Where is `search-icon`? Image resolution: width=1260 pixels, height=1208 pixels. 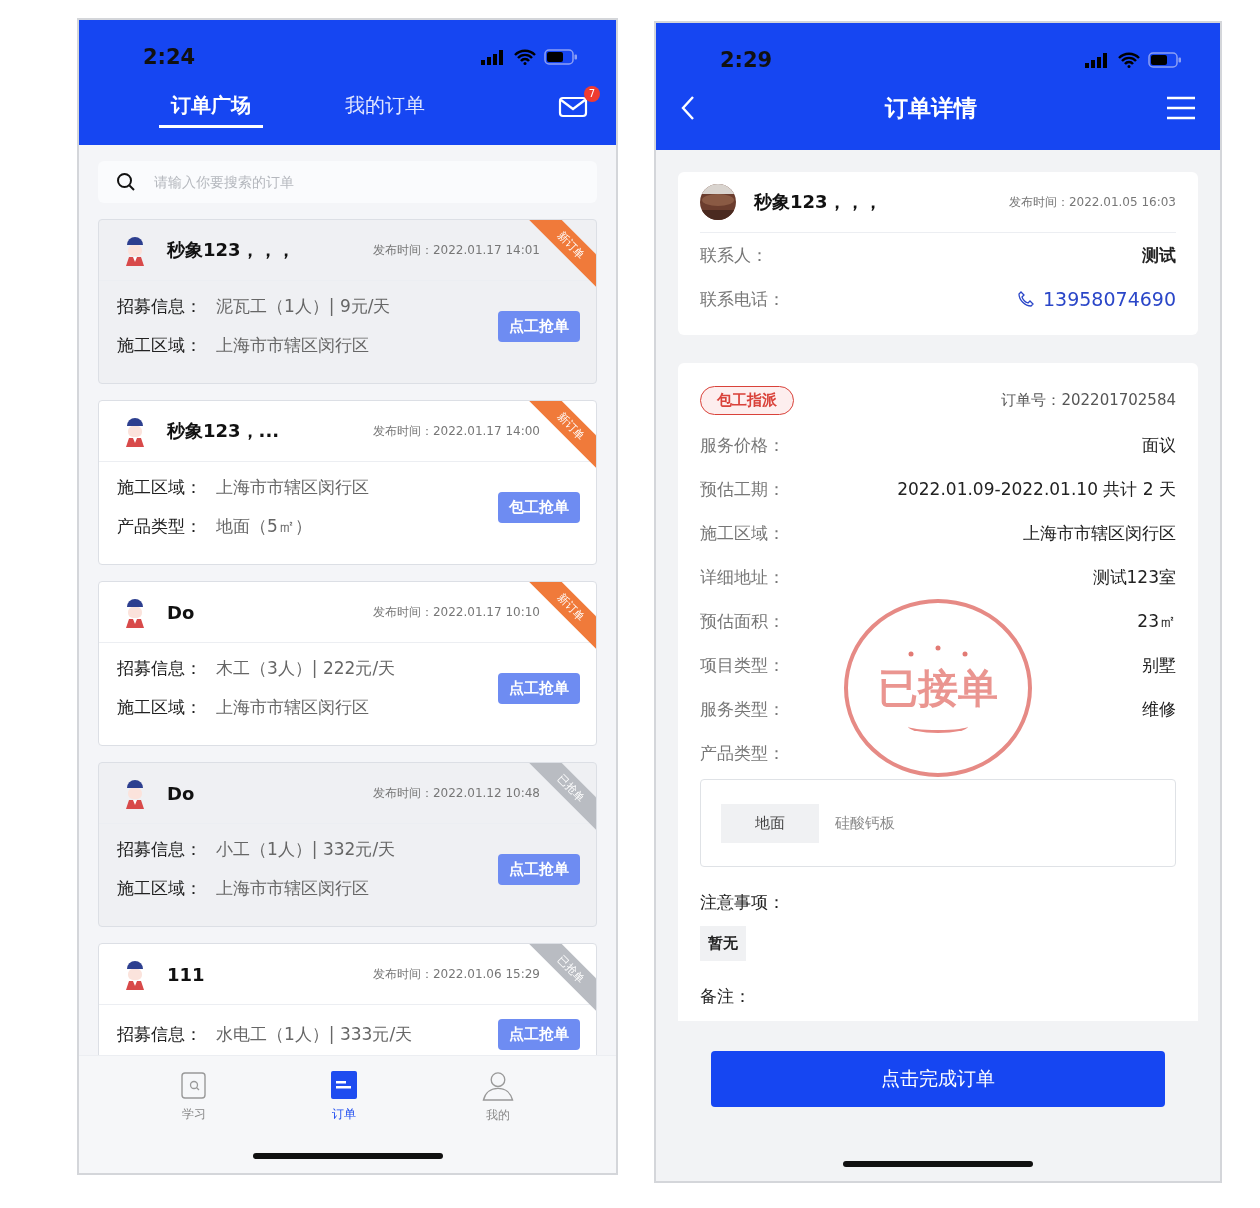 search-icon is located at coordinates (126, 182).